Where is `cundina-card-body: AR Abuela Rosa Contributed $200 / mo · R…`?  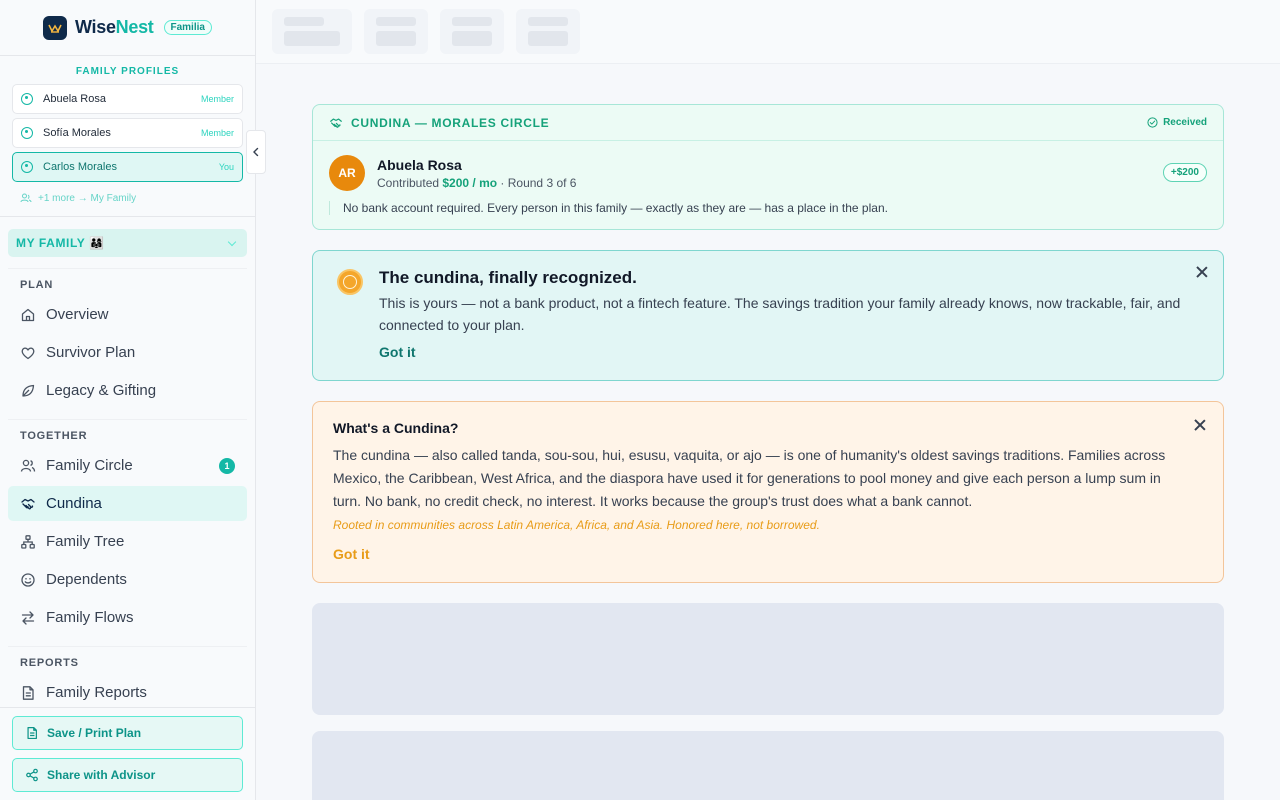 cundina-card-body: AR Abuela Rosa Contributed $200 / mo · R… is located at coordinates (768, 185).